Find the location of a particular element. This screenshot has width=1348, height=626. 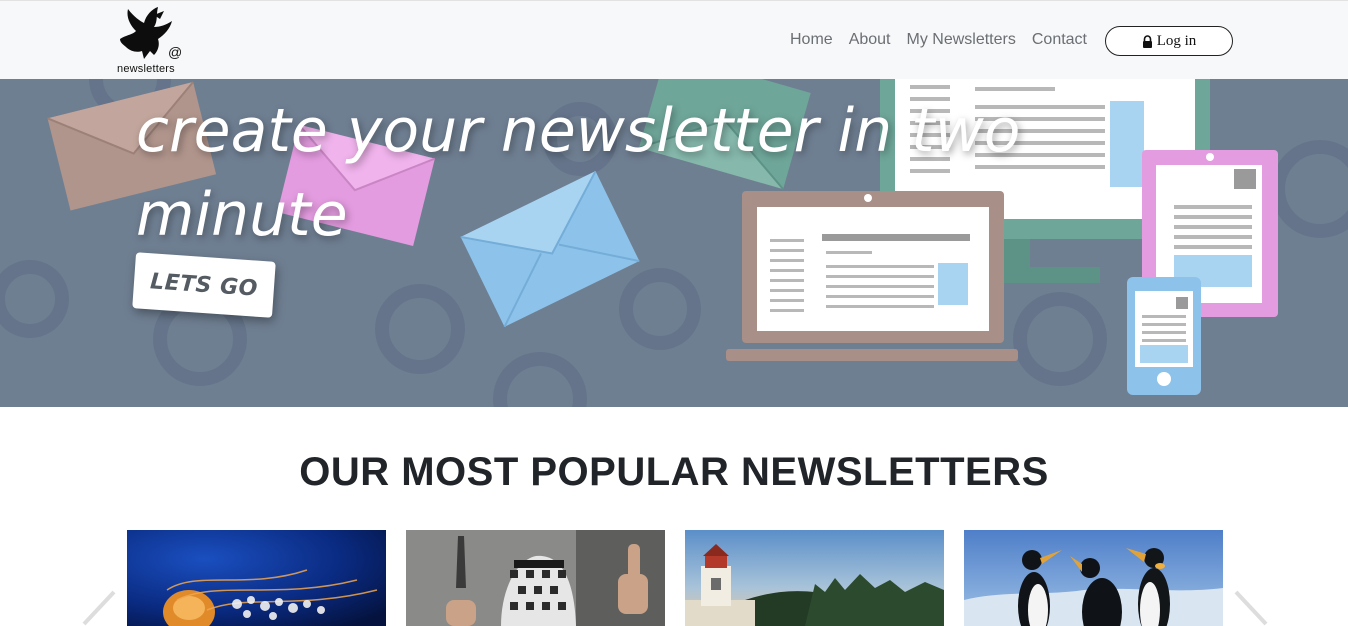

logo-text: newsletters is located at coordinates (146, 69).